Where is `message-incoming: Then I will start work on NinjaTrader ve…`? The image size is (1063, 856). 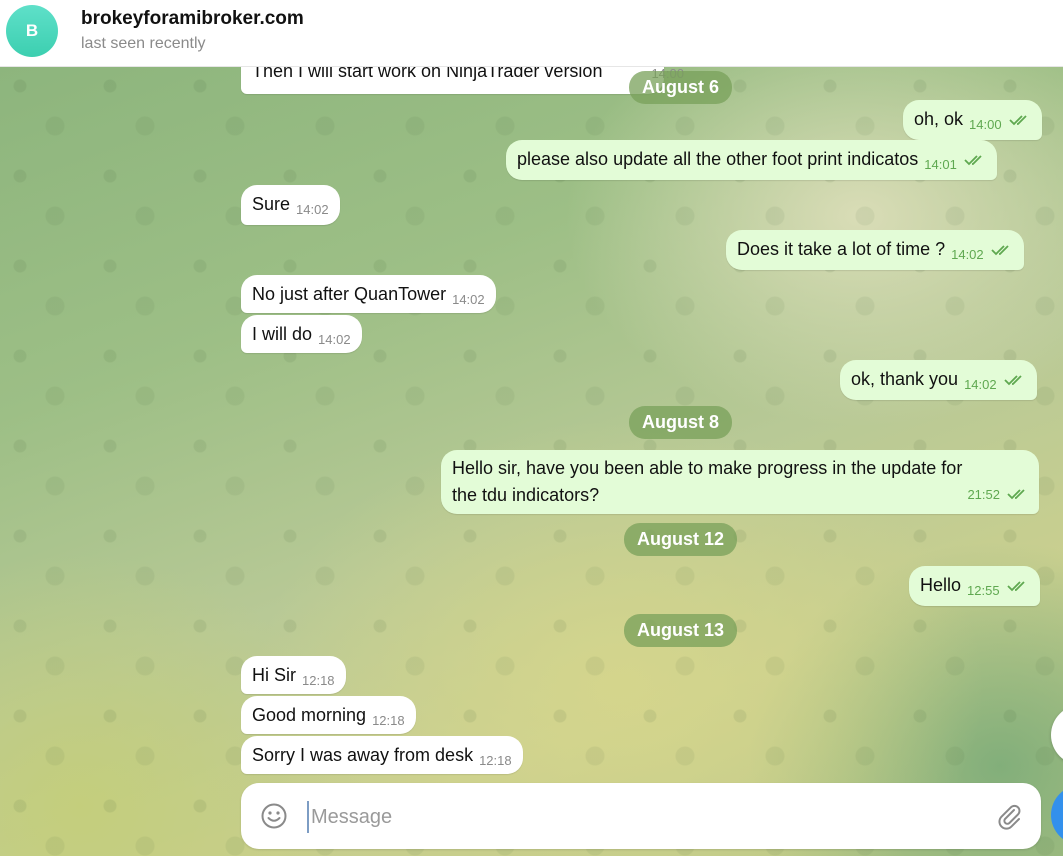
message-incoming: Then I will start work on NinjaTrader ve… is located at coordinates (462, 80).